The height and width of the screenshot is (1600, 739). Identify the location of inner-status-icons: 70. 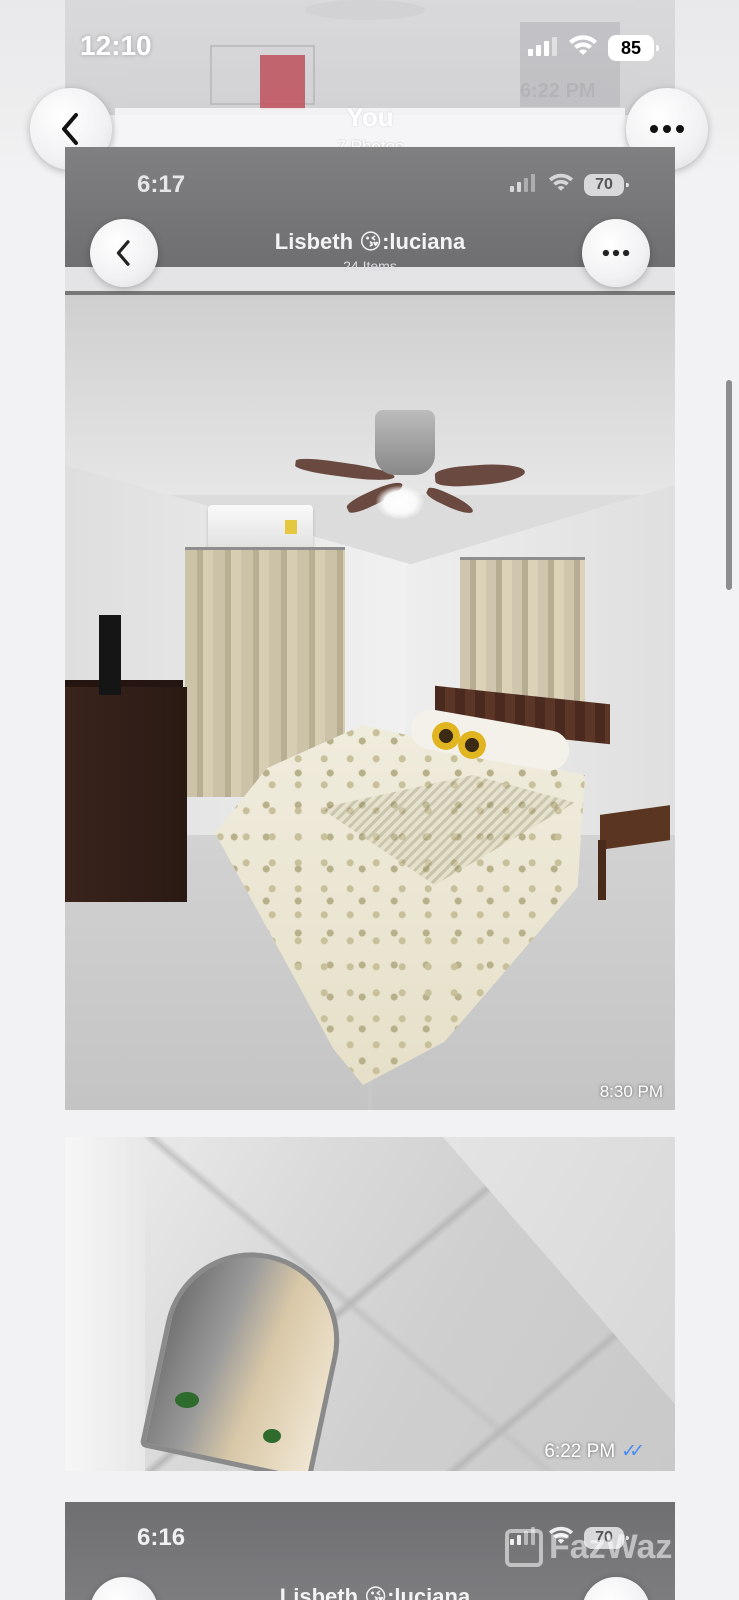
(569, 185).